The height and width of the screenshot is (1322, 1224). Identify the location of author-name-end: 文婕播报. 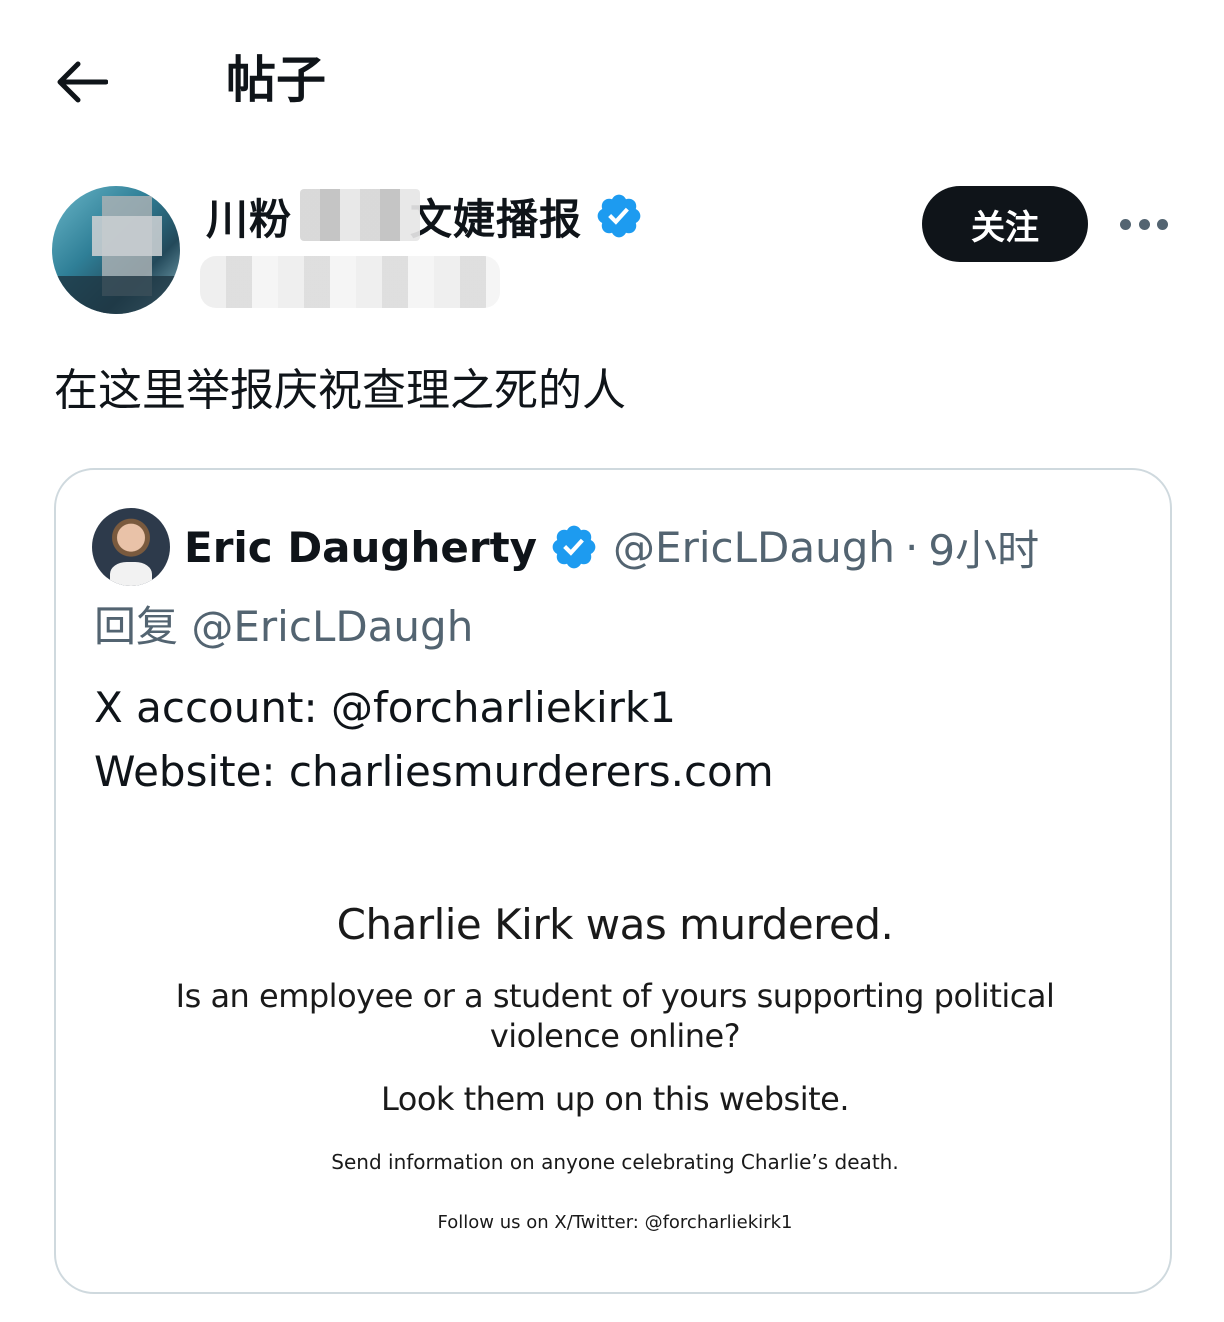
(496, 219).